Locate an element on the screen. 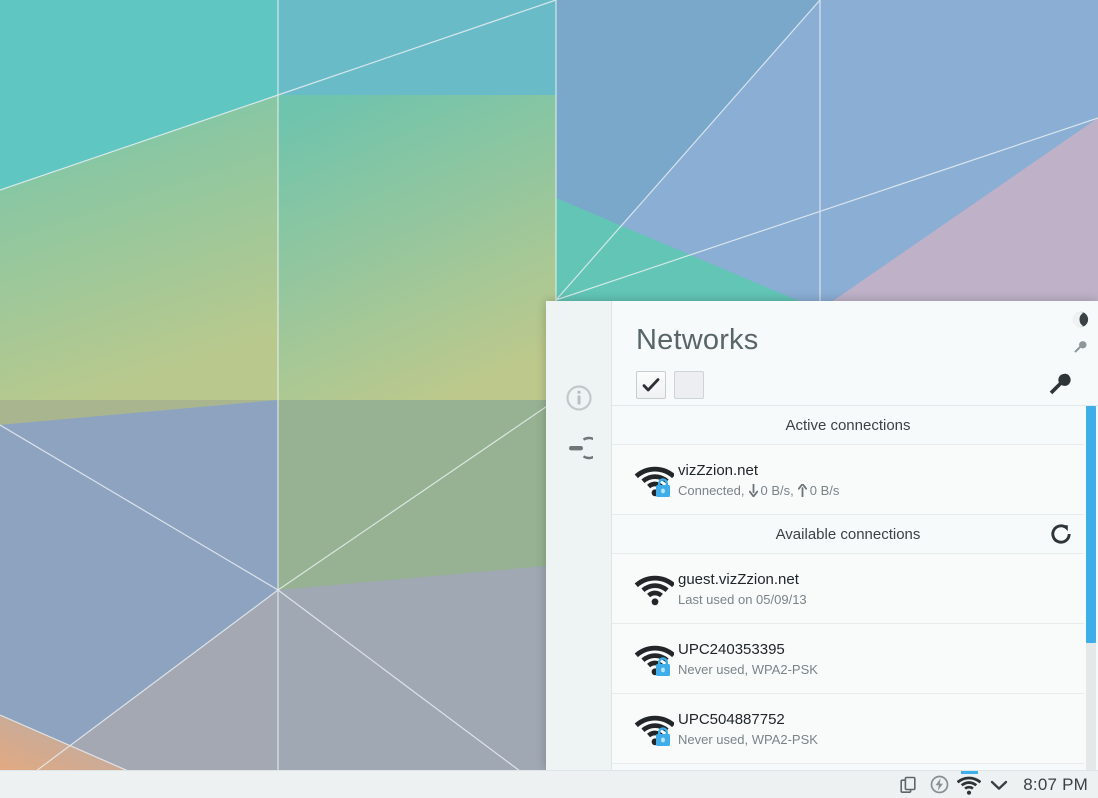 The height and width of the screenshot is (798, 1098). info-icon is located at coordinates (579, 398).